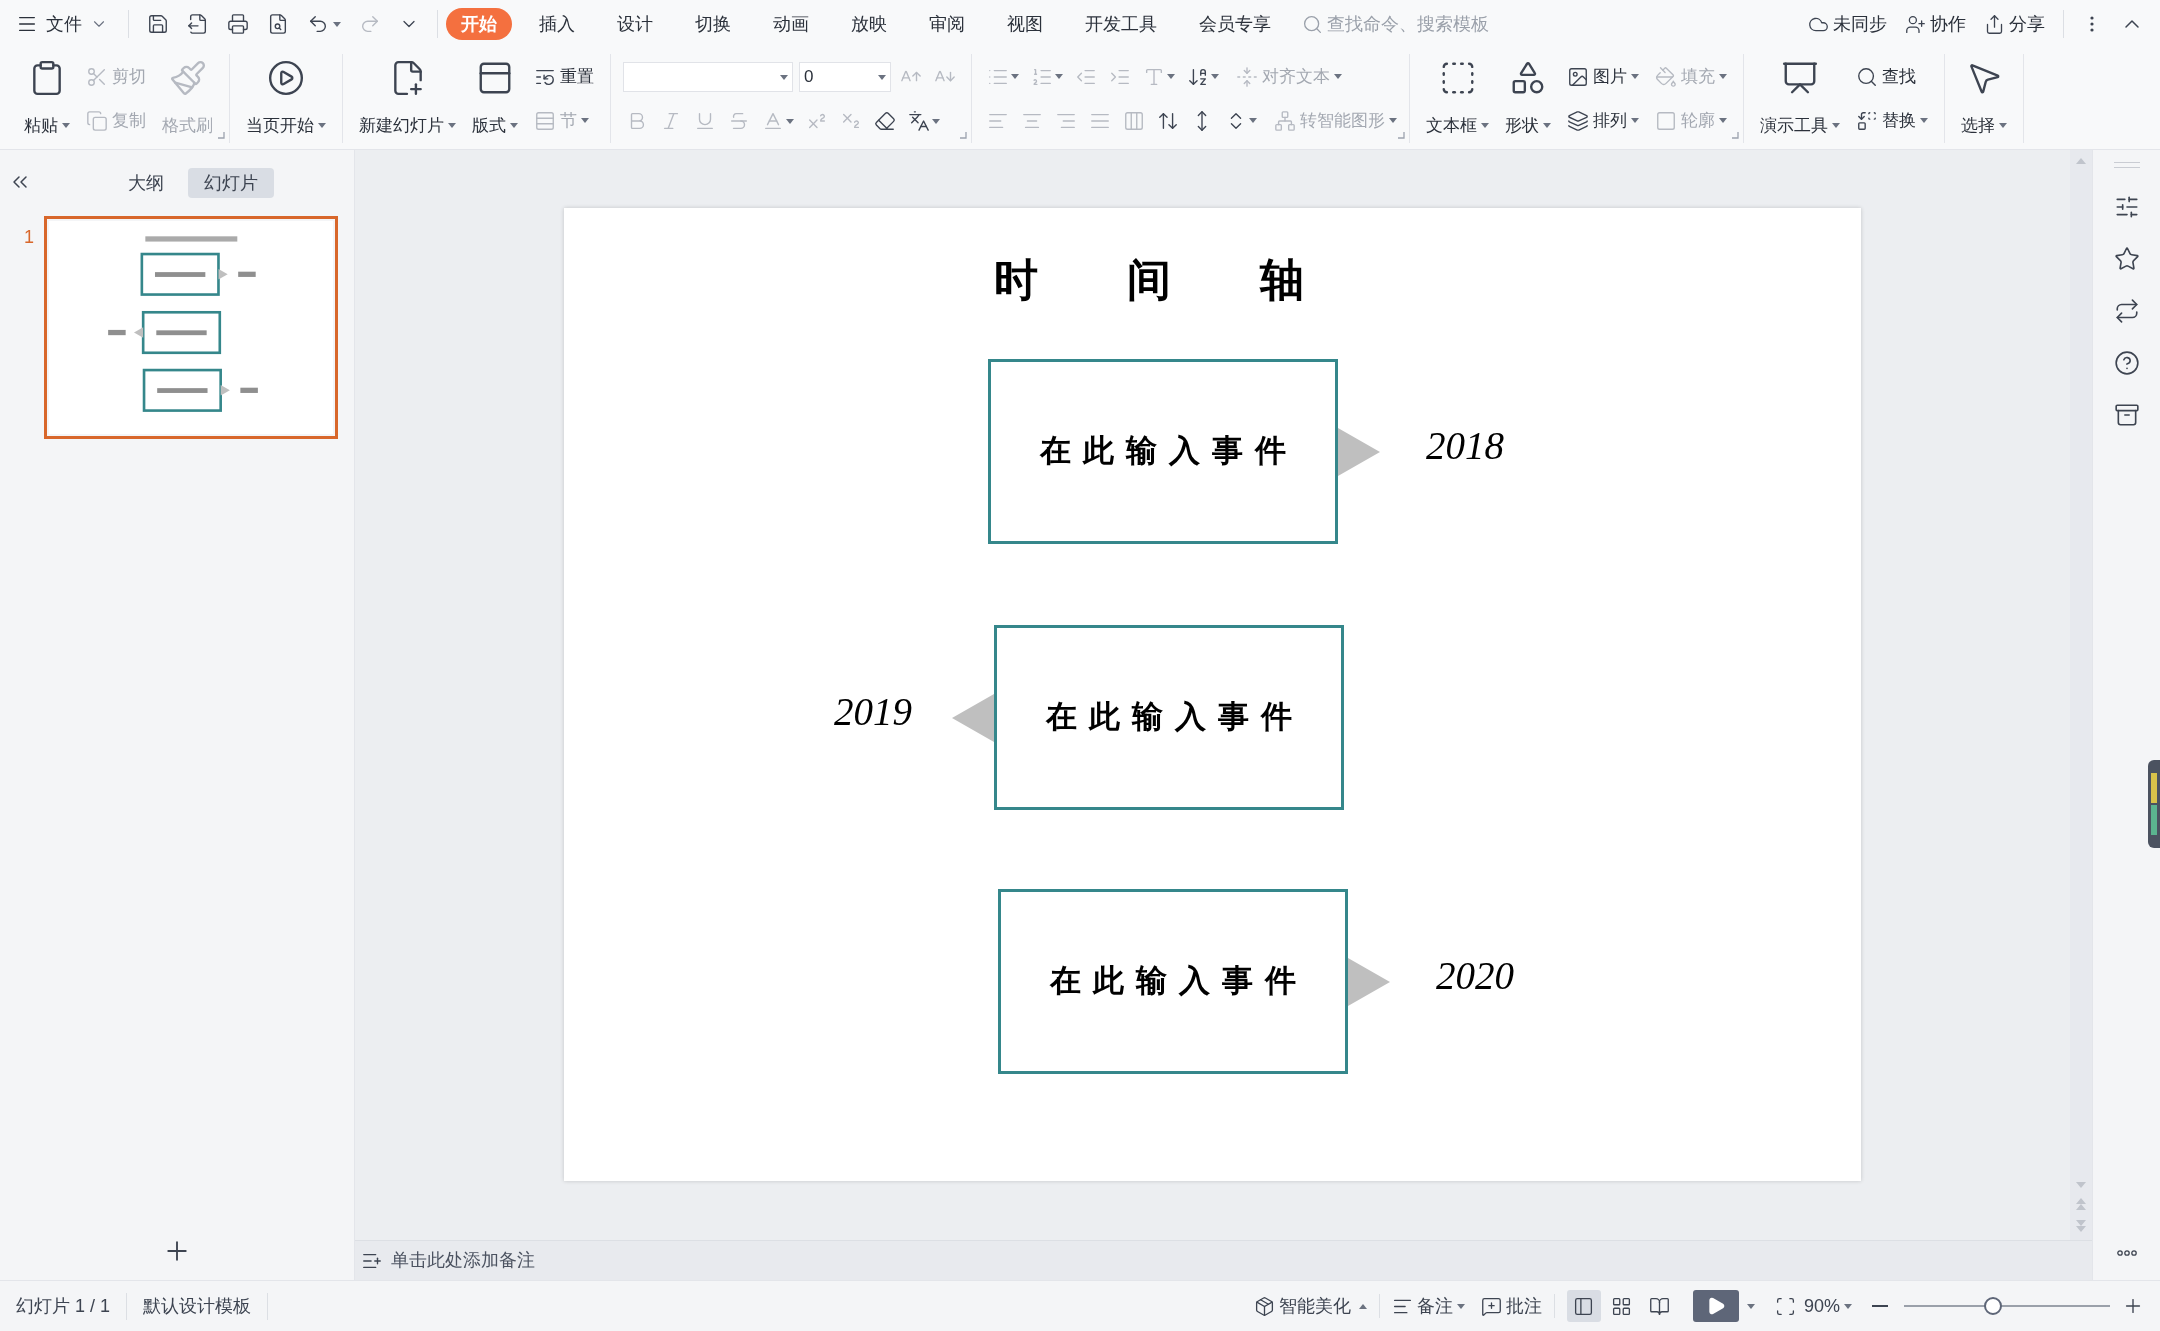 This screenshot has height=1331, width=2160. Describe the element at coordinates (545, 120) in the screenshot. I see `section-icon` at that location.